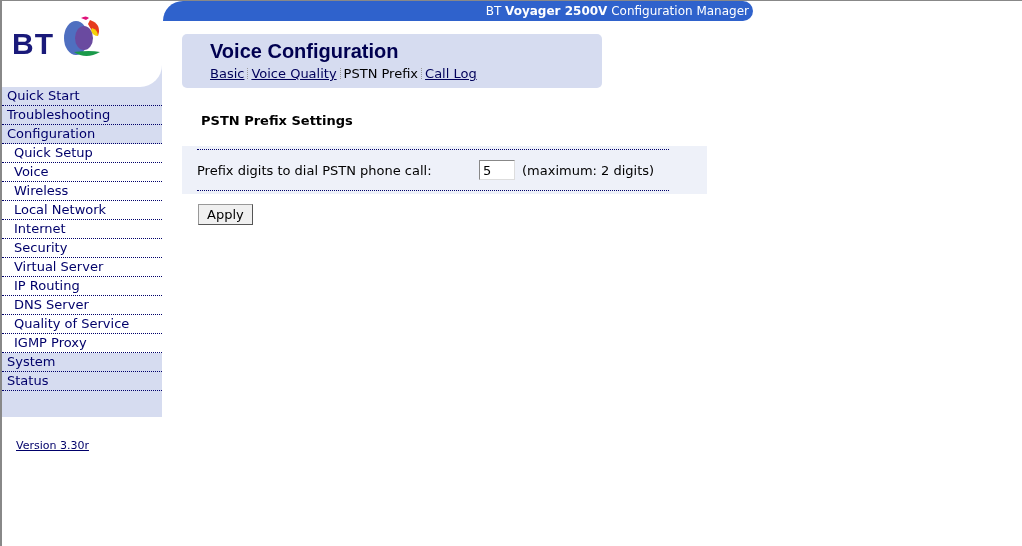 The image size is (1022, 546). What do you see at coordinates (82, 191) in the screenshot?
I see `sidebar-subitem: Wireless` at bounding box center [82, 191].